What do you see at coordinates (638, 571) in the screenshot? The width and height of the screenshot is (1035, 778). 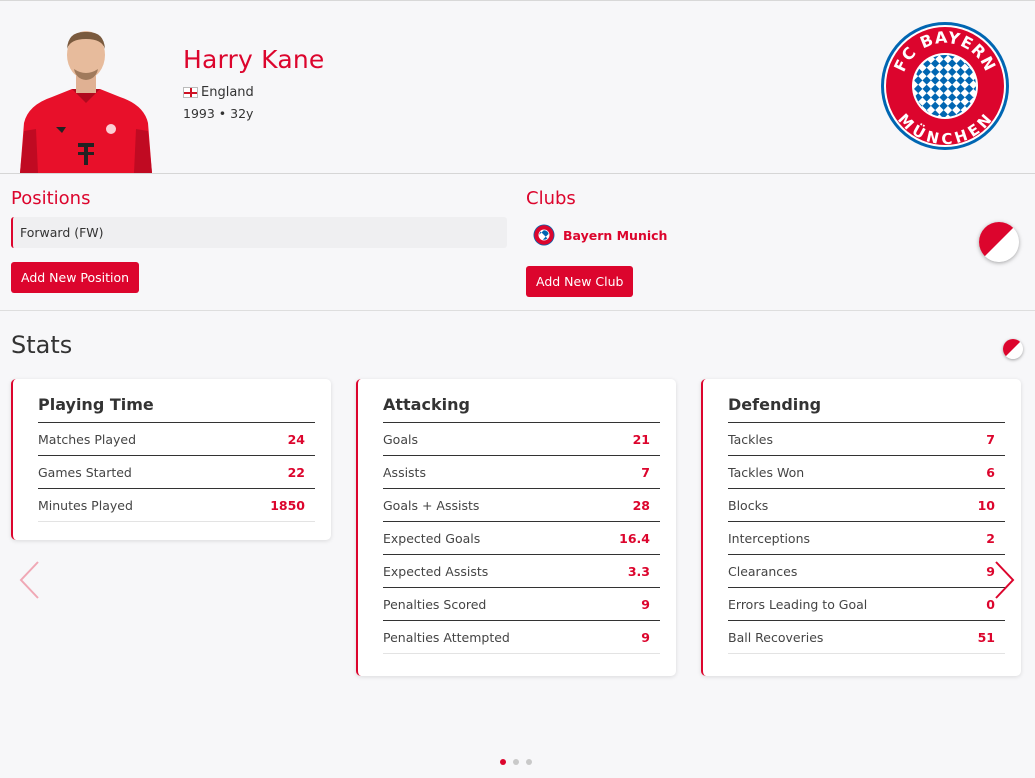 I see `stat-value: 3.3` at bounding box center [638, 571].